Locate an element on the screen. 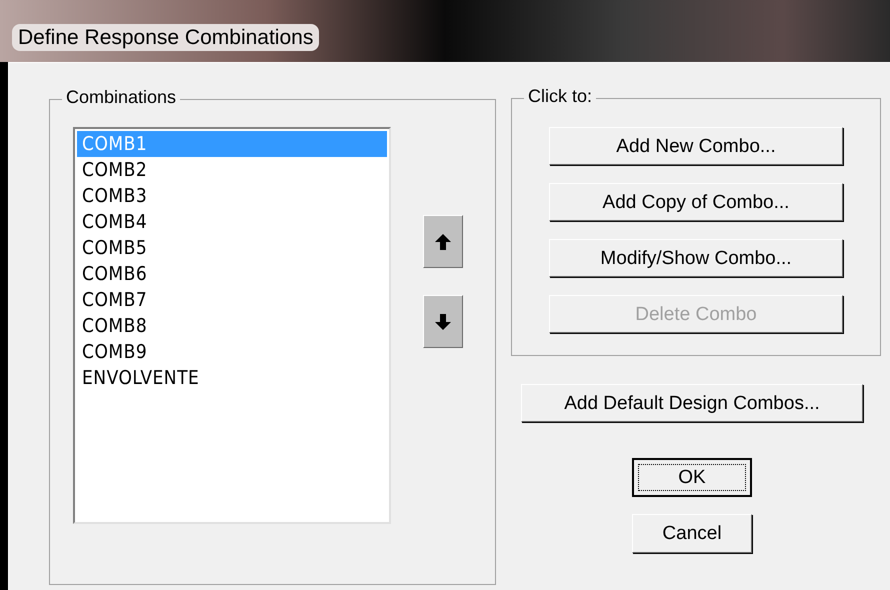 The image size is (890, 590). dialog-button: OK is located at coordinates (692, 477).